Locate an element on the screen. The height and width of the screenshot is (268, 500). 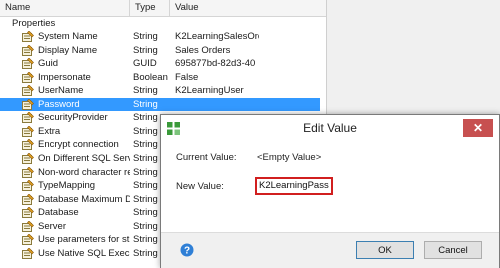
close-icon: ✕ is located at coordinates (478, 128).